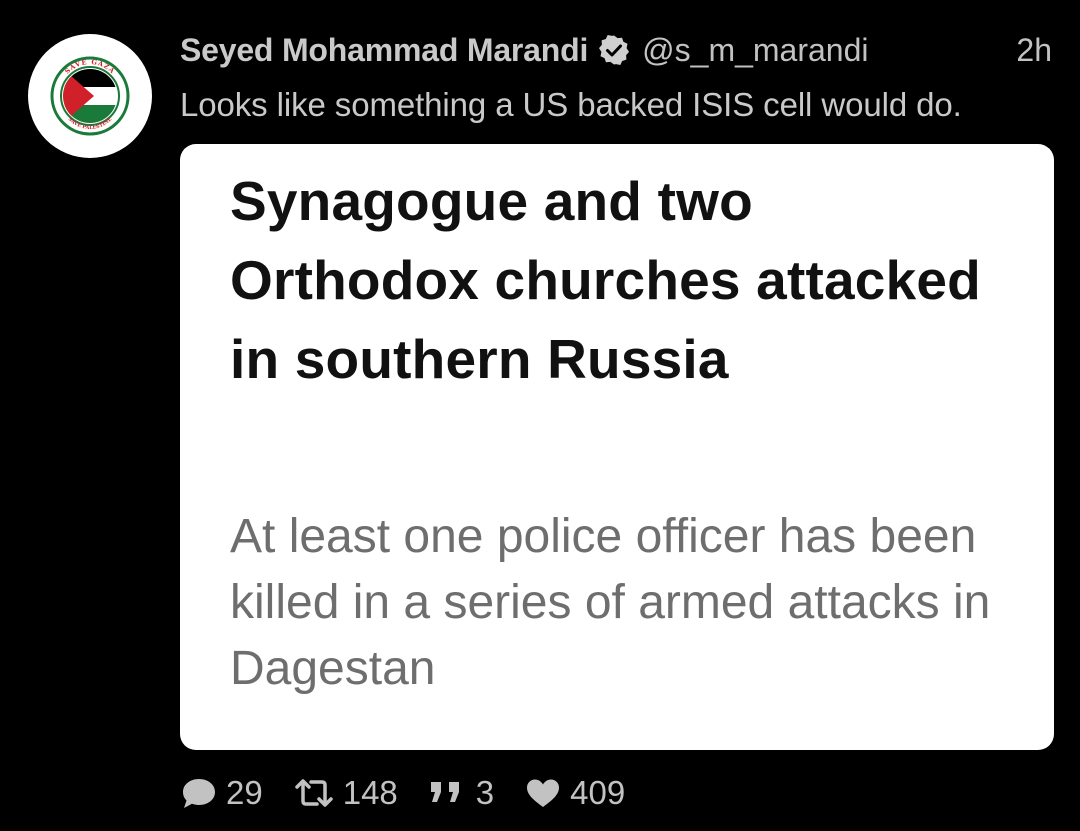  I want to click on retweet-button: 148, so click(345, 793).